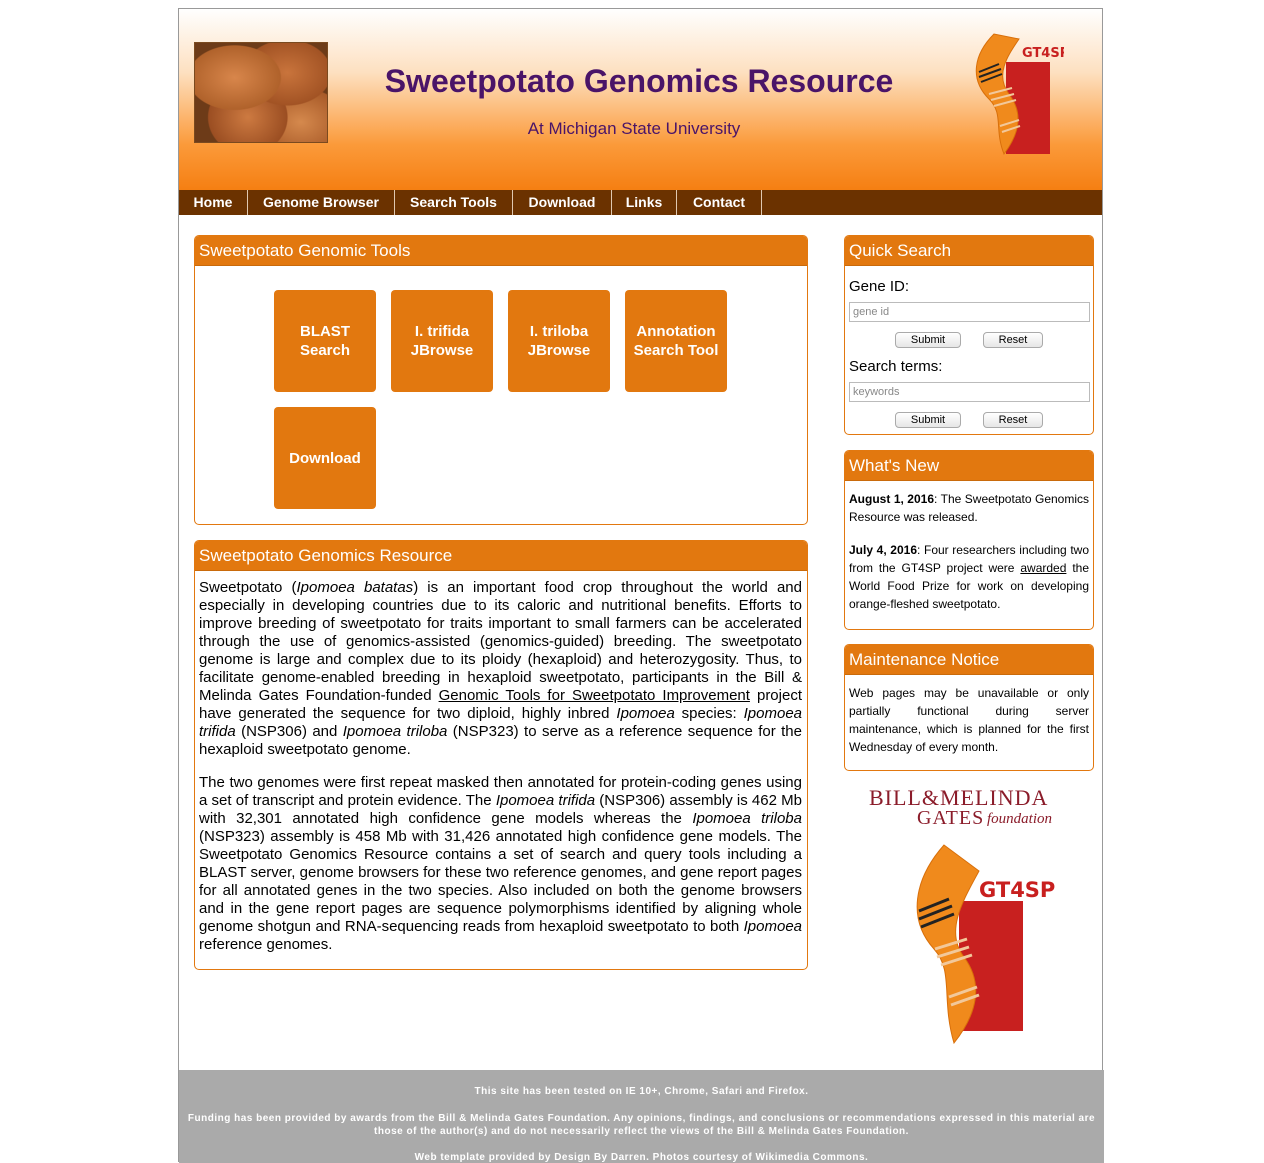  What do you see at coordinates (321, 202) in the screenshot?
I see `nav-genome-browser: Genome Browser` at bounding box center [321, 202].